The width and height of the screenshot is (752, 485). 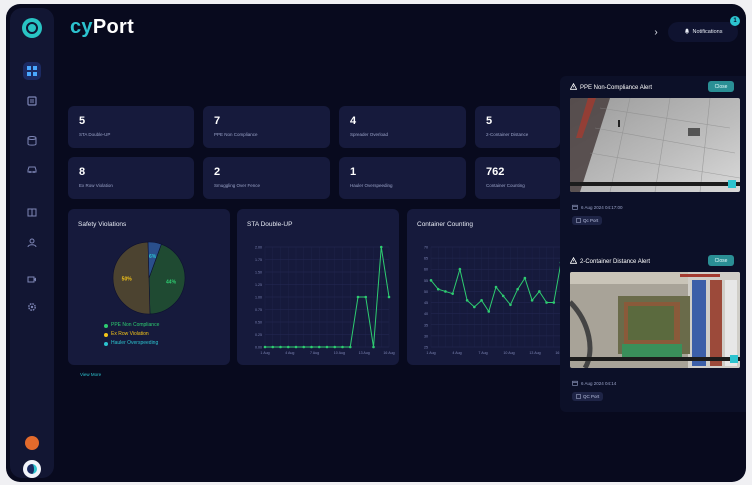 I want to click on car-icon, so click(x=32, y=169).